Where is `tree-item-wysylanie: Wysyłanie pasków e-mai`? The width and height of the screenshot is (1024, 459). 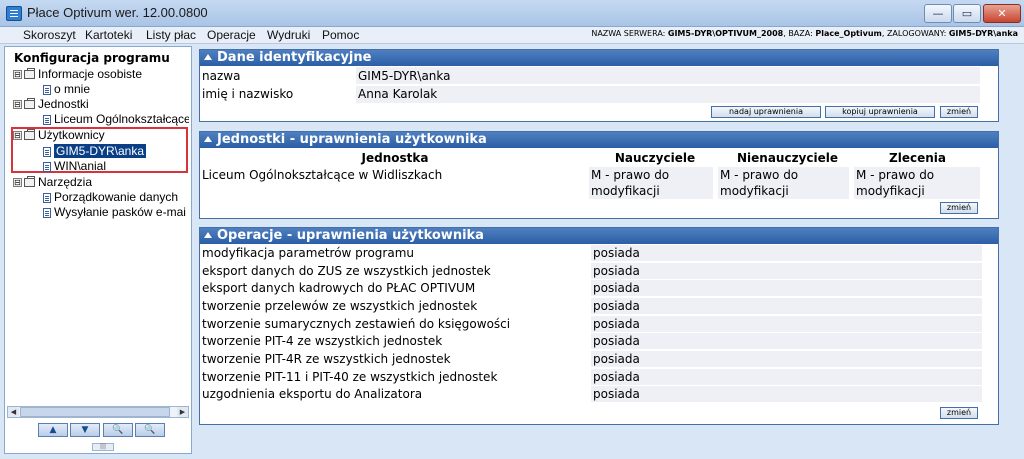 tree-item-wysylanie: Wysyłanie pasków e-mai is located at coordinates (116, 212).